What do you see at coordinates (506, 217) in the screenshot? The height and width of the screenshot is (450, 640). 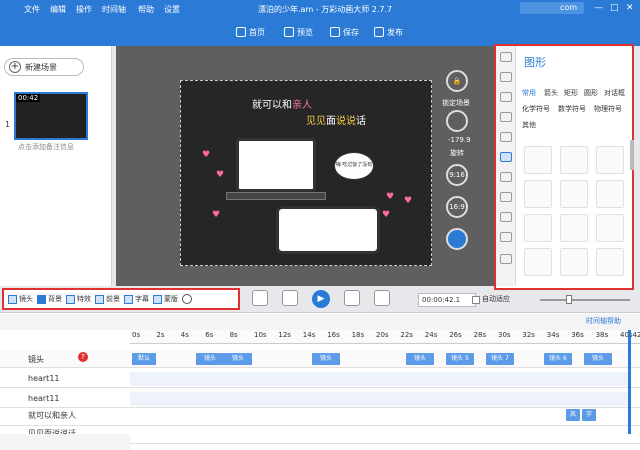 I see `effect-category-icon` at bounding box center [506, 217].